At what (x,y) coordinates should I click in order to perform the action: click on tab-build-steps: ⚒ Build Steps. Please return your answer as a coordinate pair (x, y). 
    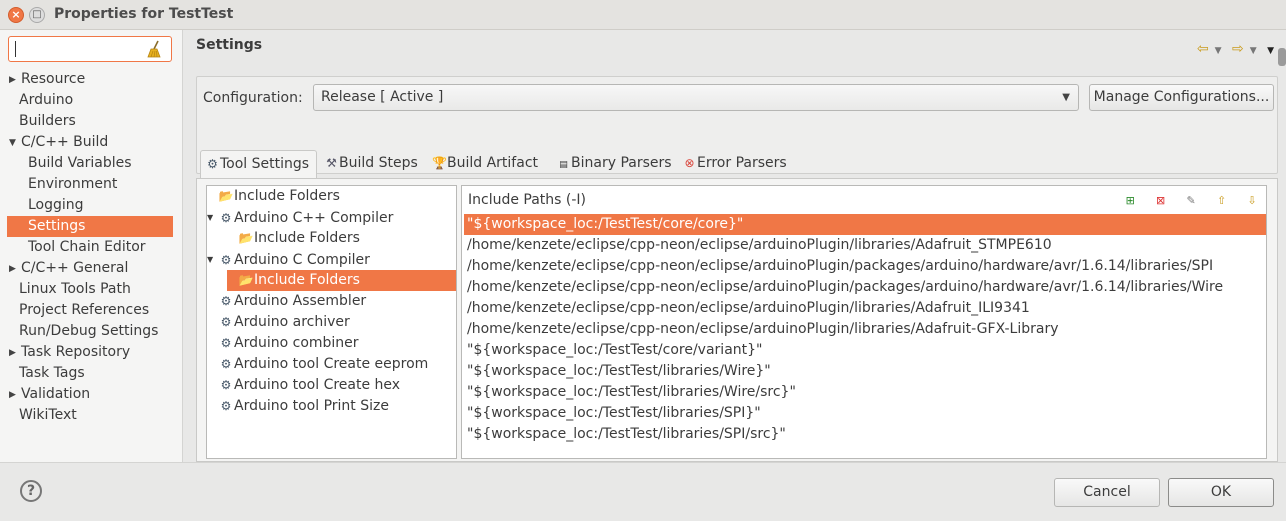
    Looking at the image, I should click on (373, 164).